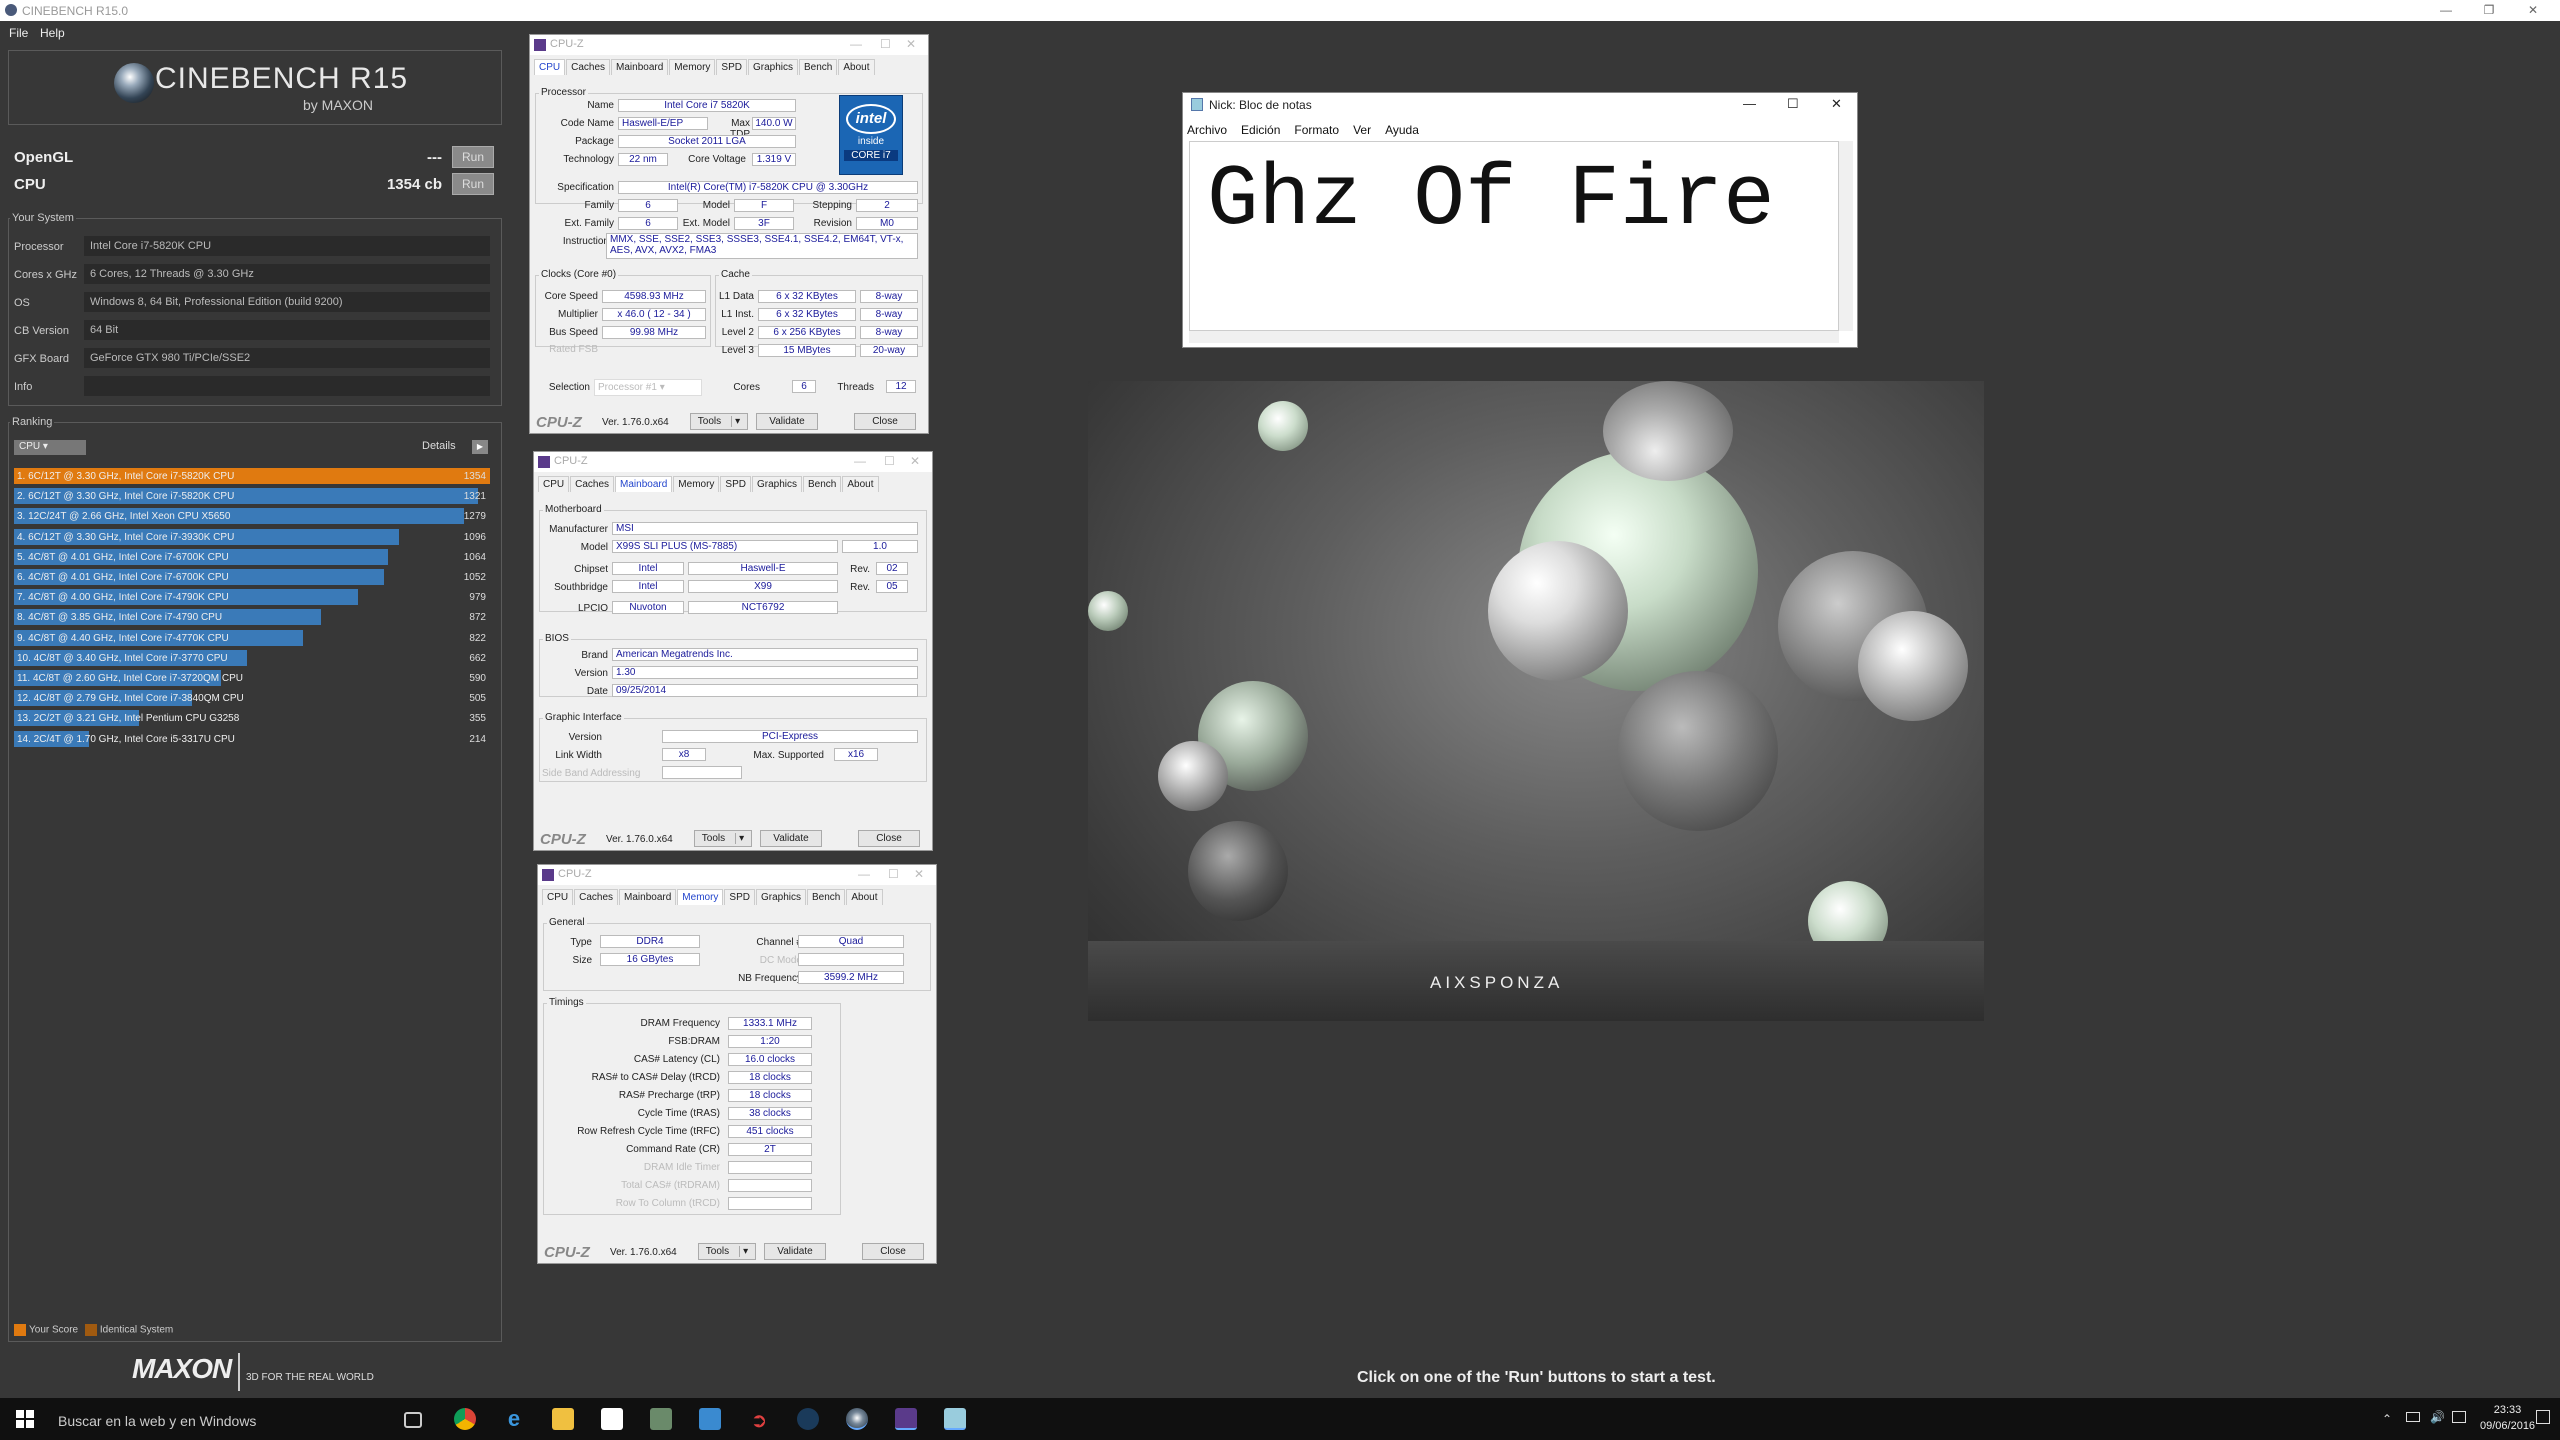  I want to click on task-view-icon, so click(413, 1420).